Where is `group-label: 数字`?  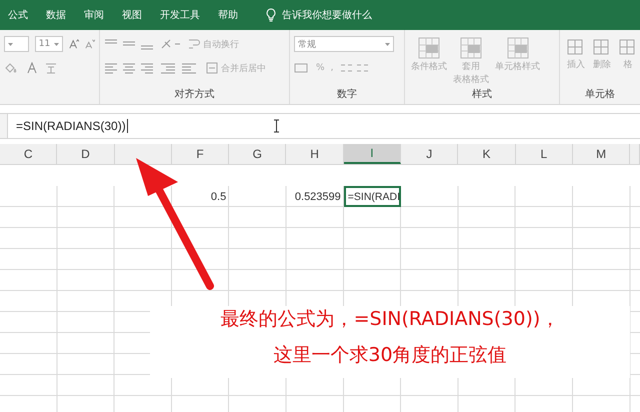
group-label: 数字 is located at coordinates (347, 94).